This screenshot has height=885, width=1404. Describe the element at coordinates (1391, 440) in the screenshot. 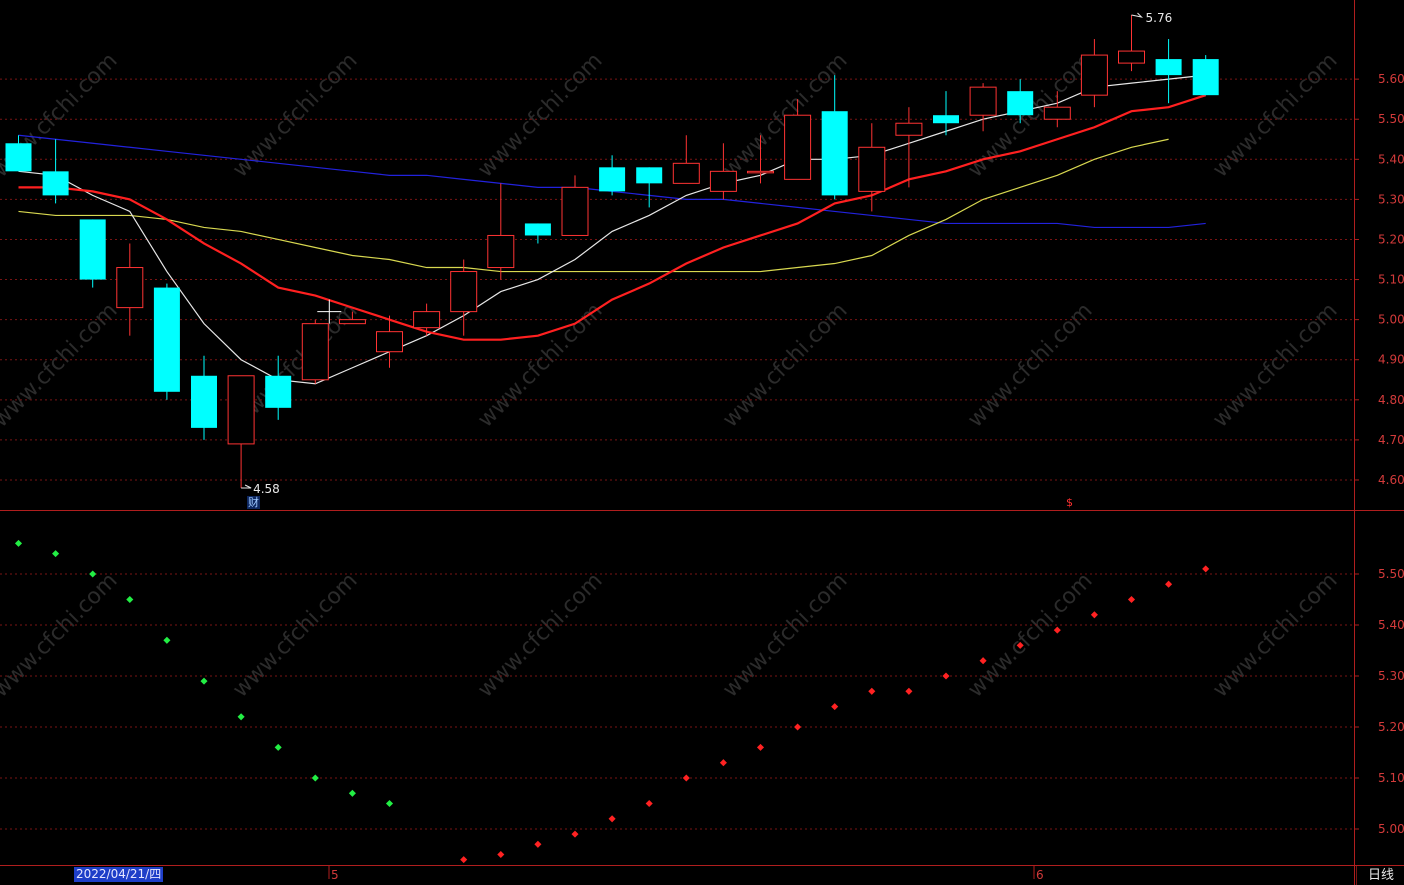

I see `main-y-tick-label: 4.70` at that location.